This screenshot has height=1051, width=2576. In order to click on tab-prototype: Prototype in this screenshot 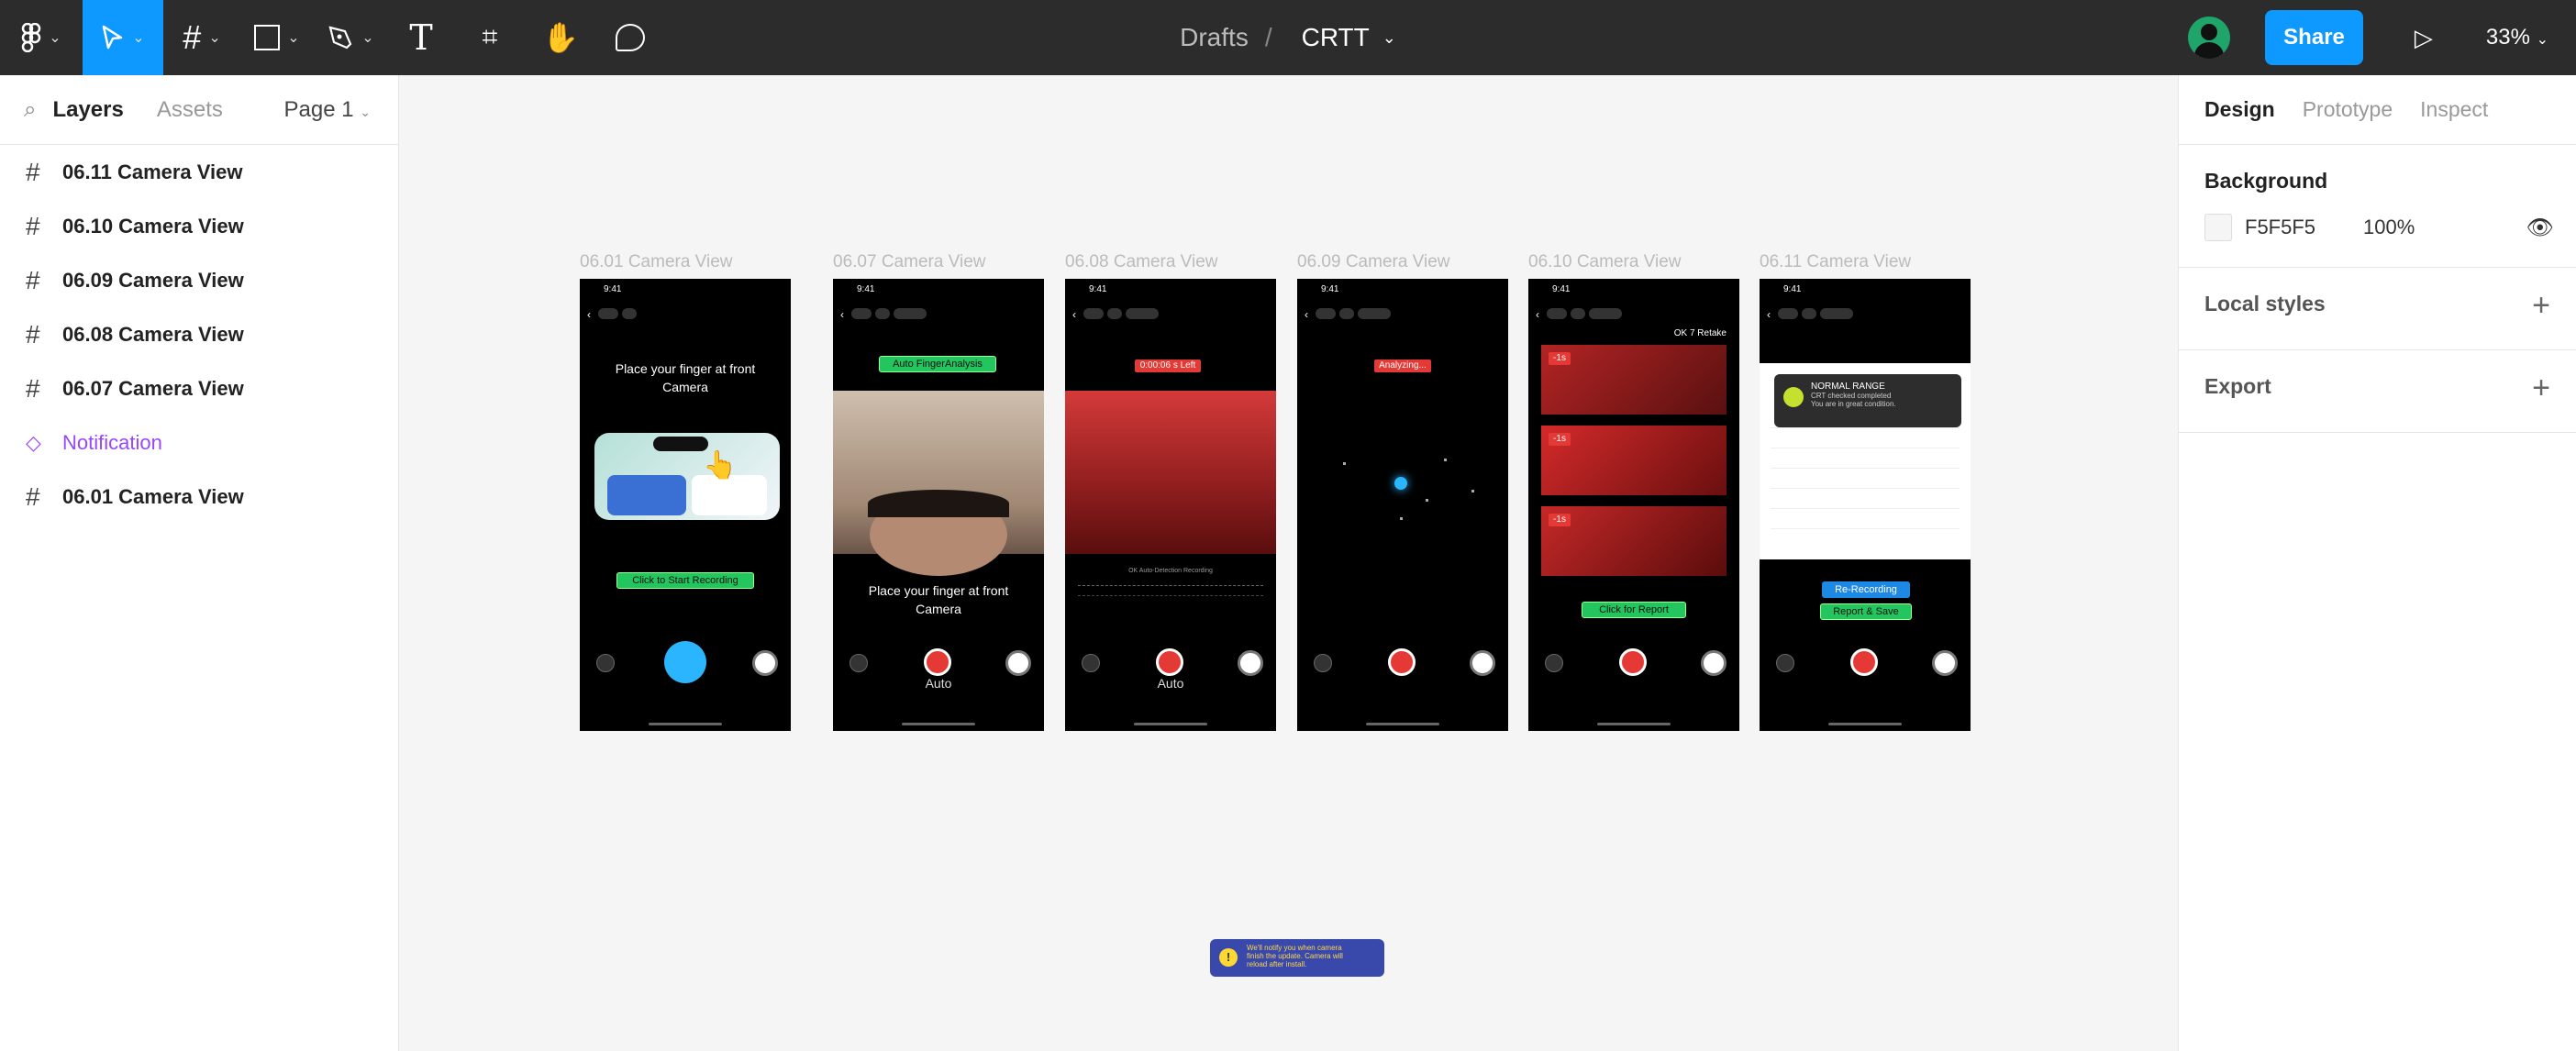, I will do `click(2348, 109)`.